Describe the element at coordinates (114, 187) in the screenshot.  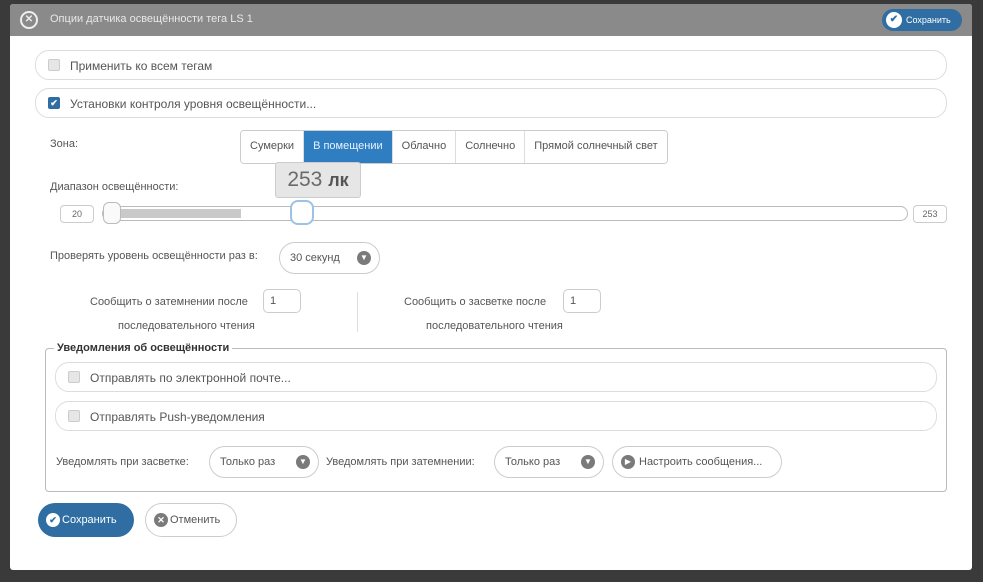
I see `range-label: Диапазон освещённости:` at that location.